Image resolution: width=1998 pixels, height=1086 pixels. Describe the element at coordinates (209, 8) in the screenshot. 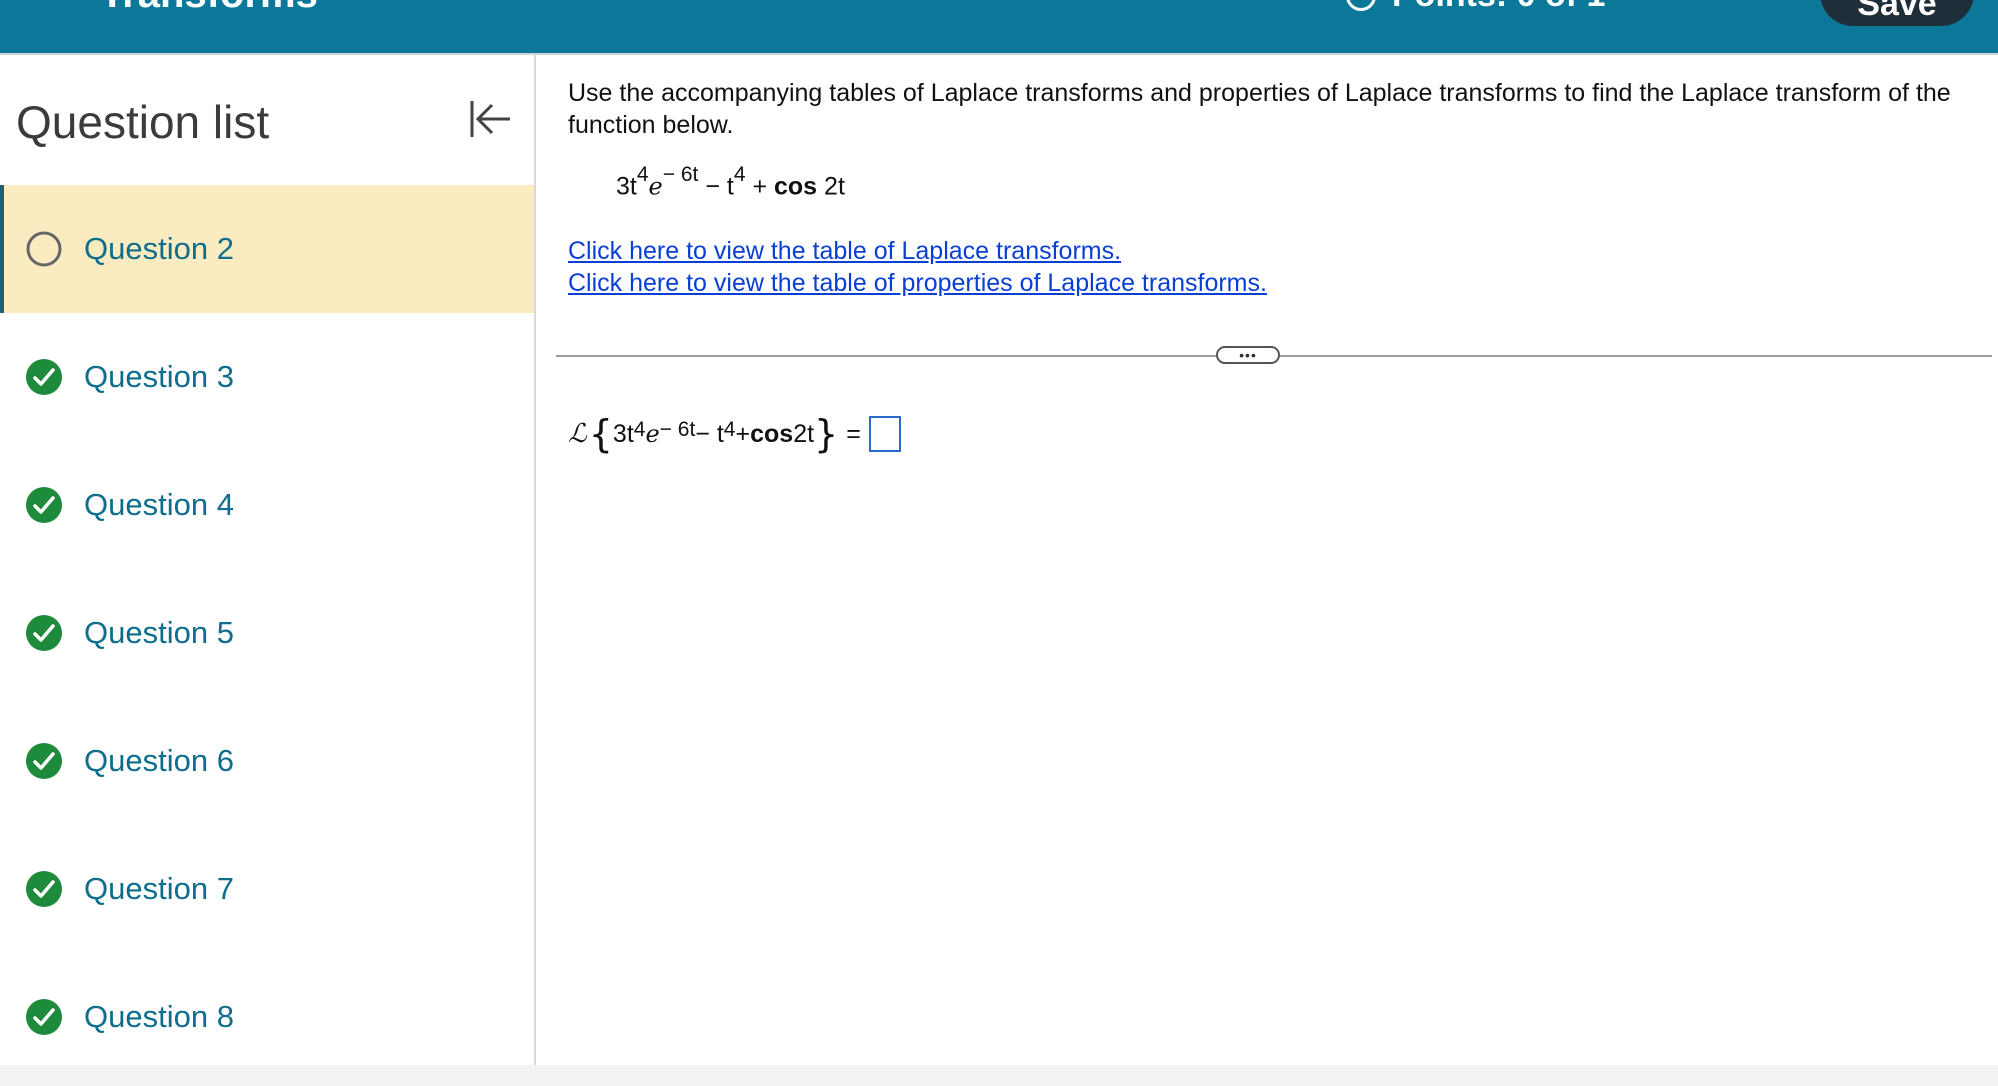

I see `assignment-title: Transforms` at that location.